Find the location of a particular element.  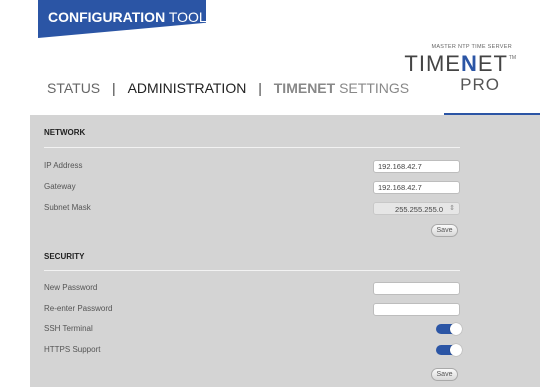

logo-tagline: MASTER NTP TIME SERVER is located at coordinates (471, 47).